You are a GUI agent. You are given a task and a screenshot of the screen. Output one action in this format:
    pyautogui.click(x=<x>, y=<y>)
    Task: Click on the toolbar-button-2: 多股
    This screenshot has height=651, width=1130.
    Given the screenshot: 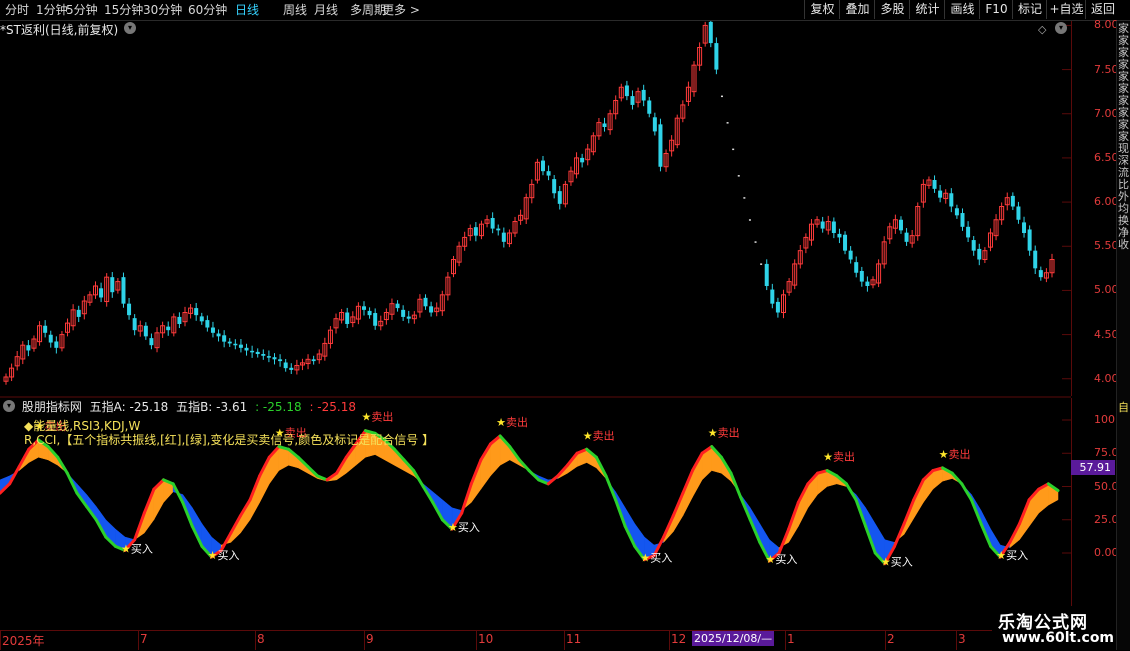 What is the action you would take?
    pyautogui.click(x=892, y=9)
    